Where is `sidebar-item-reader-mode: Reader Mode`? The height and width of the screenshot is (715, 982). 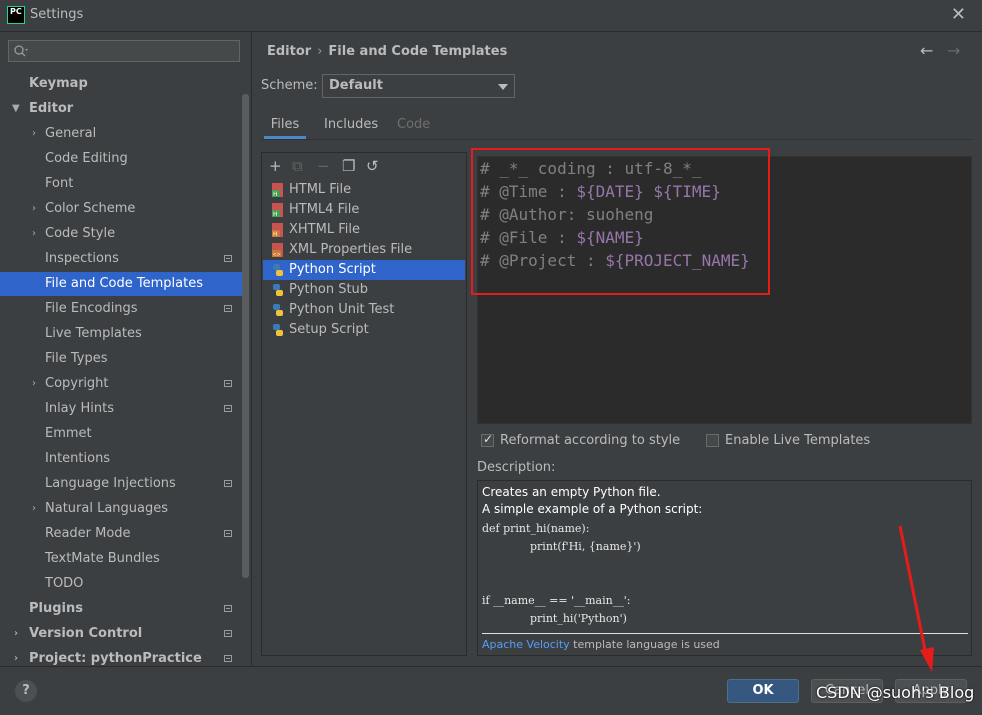
sidebar-item-reader-mode: Reader Mode is located at coordinates (125, 534).